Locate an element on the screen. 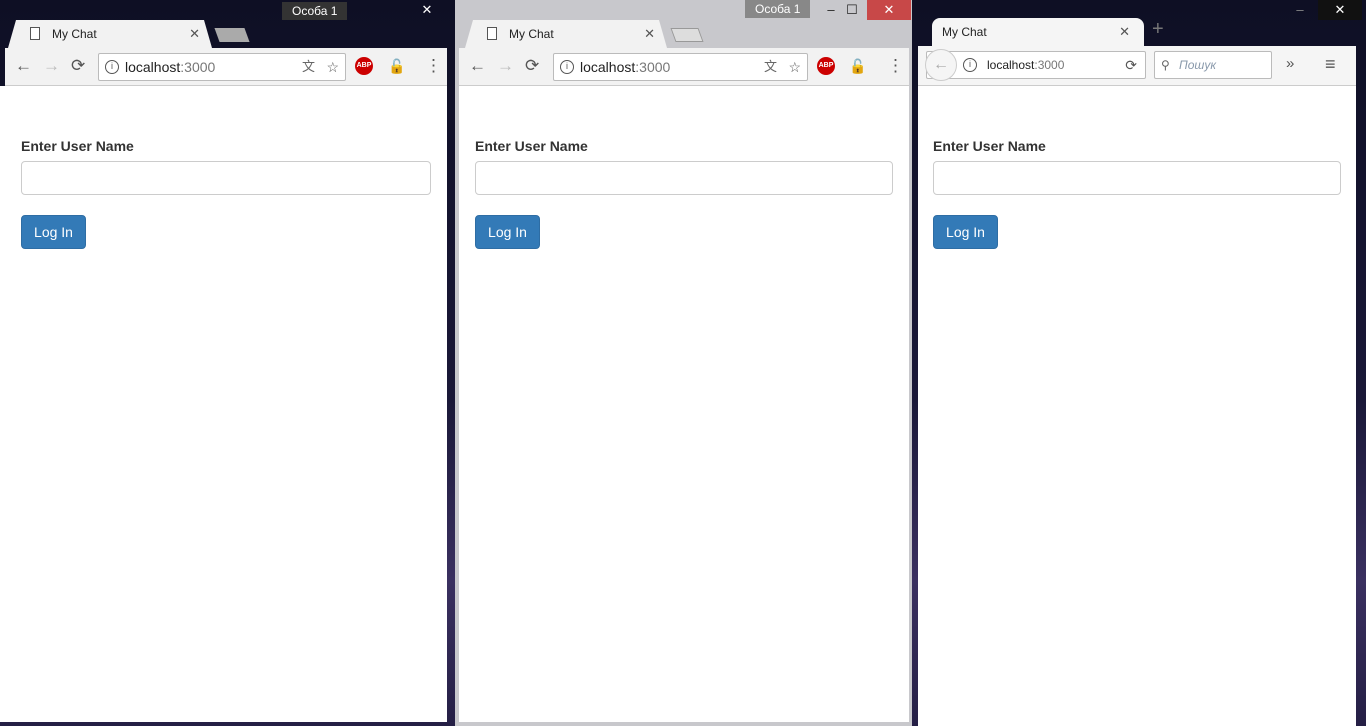 This screenshot has height=726, width=1366. minimize-button: – is located at coordinates (1300, 10).